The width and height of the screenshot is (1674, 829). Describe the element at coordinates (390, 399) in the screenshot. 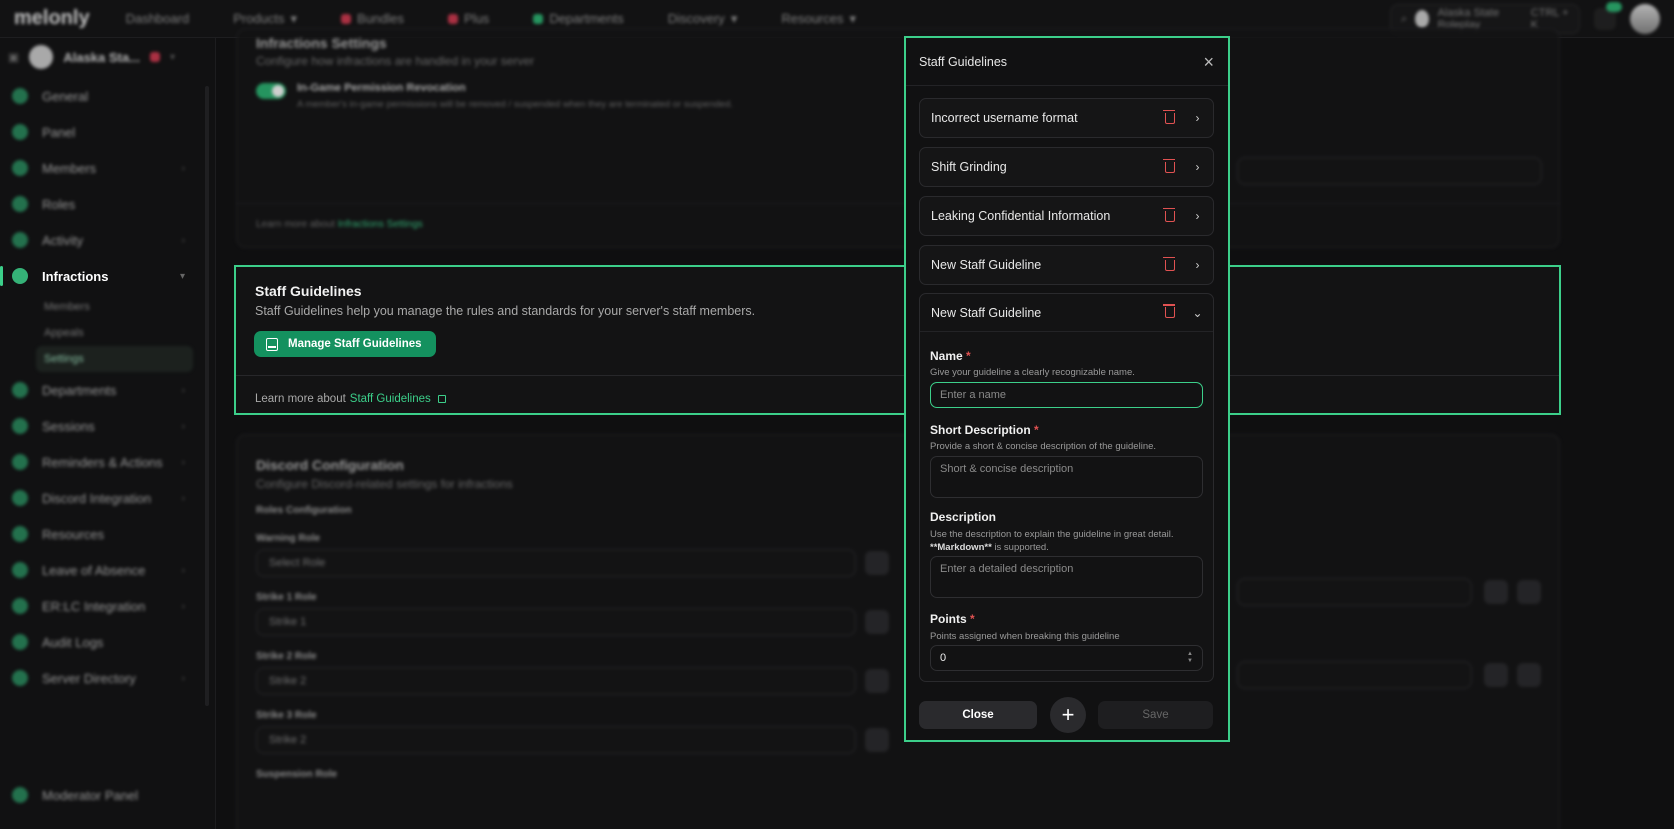

I see `staff-guidelines-link: Staff Guidelines` at that location.